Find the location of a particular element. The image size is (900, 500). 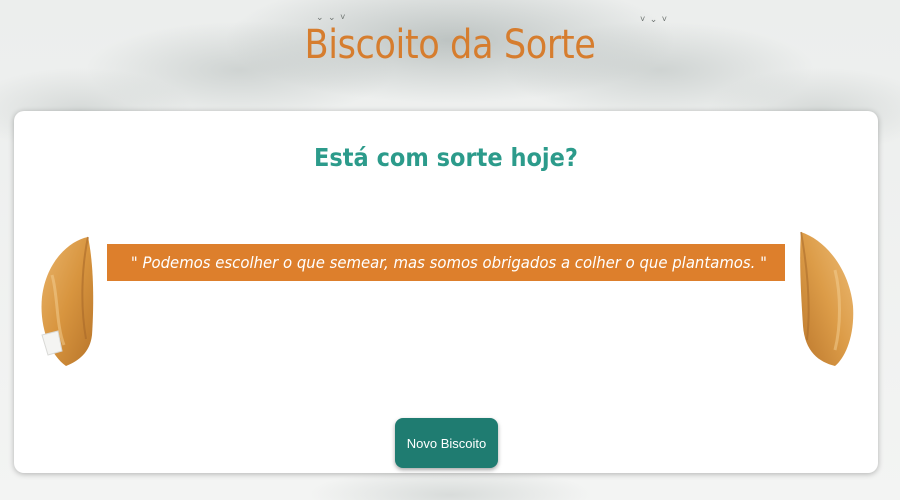

new-cookie-button: Novo Biscoito is located at coordinates (446, 443).